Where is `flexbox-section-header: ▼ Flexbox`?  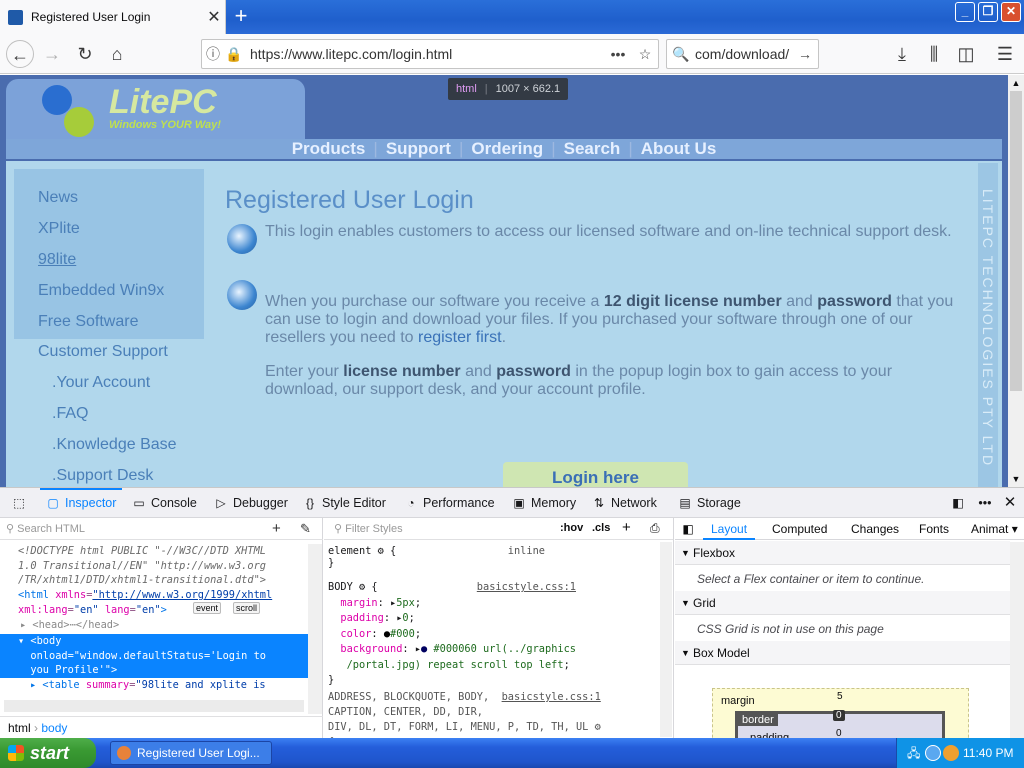
flexbox-section-header: ▼ Flexbox is located at coordinates (842, 553).